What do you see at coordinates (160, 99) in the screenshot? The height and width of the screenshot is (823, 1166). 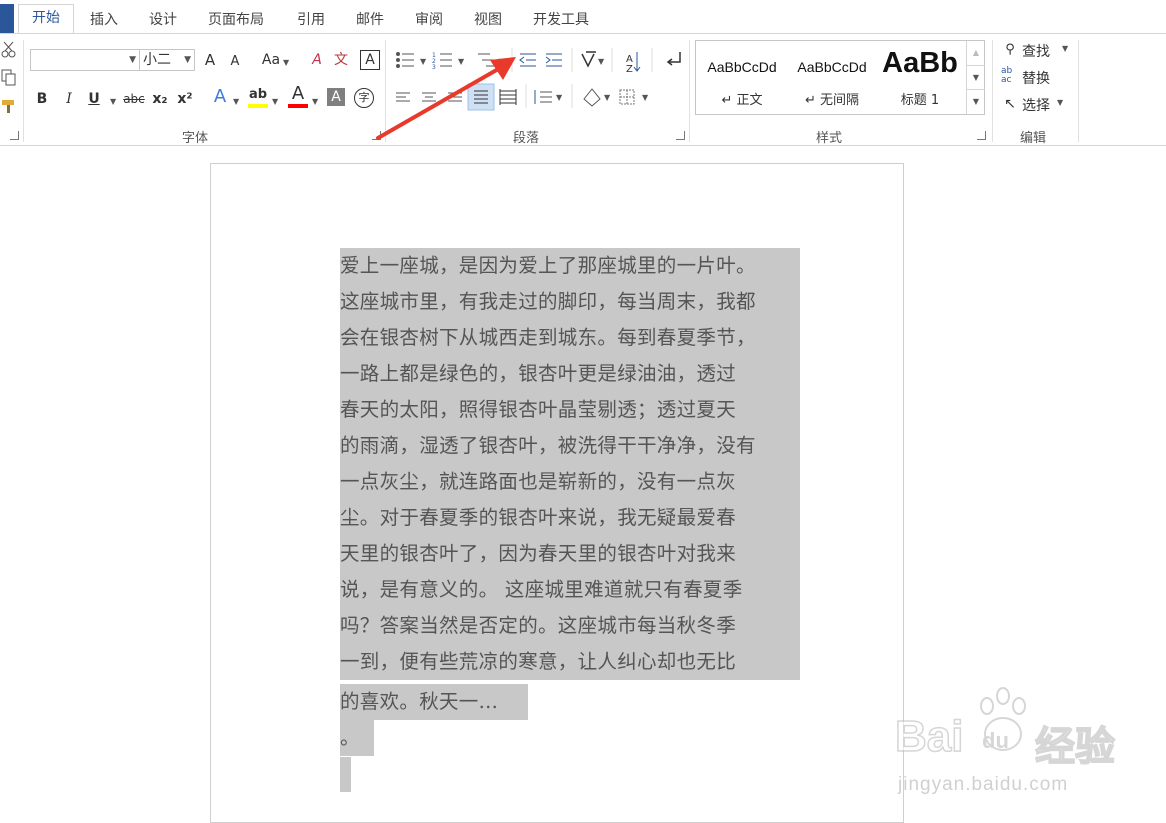 I see `subscript-button: x₂` at bounding box center [160, 99].